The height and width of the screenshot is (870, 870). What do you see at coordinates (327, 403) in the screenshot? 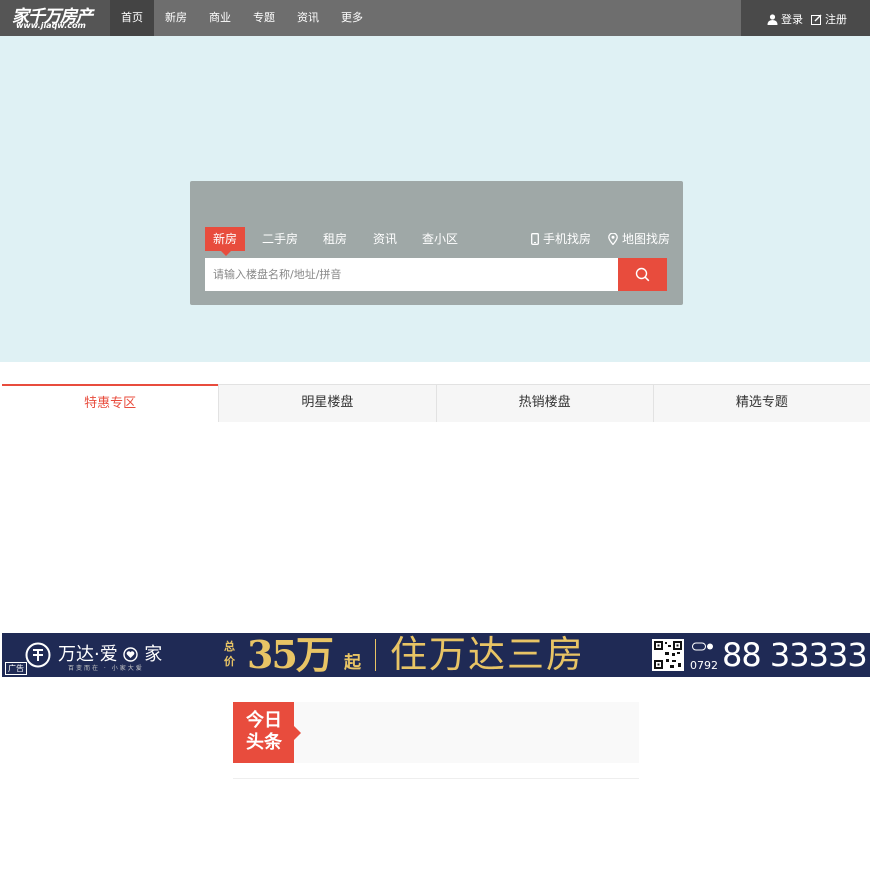
I see `tab-star-properties: 明星楼盘` at bounding box center [327, 403].